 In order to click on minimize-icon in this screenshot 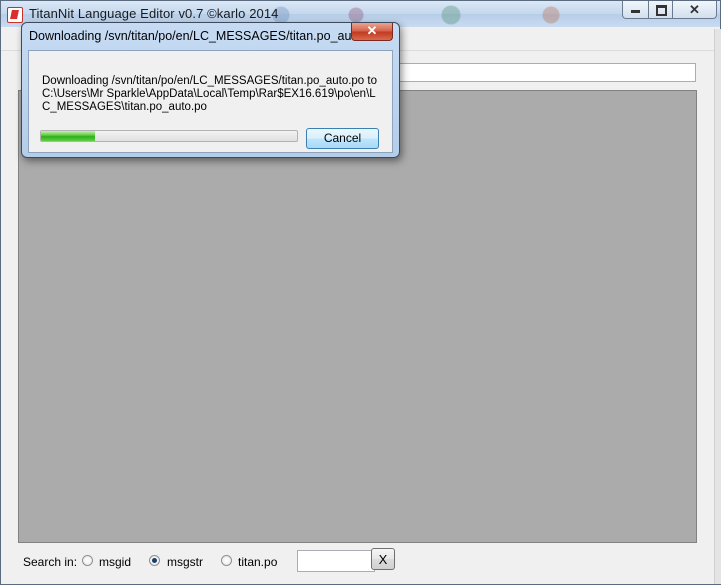, I will do `click(635, 11)`.